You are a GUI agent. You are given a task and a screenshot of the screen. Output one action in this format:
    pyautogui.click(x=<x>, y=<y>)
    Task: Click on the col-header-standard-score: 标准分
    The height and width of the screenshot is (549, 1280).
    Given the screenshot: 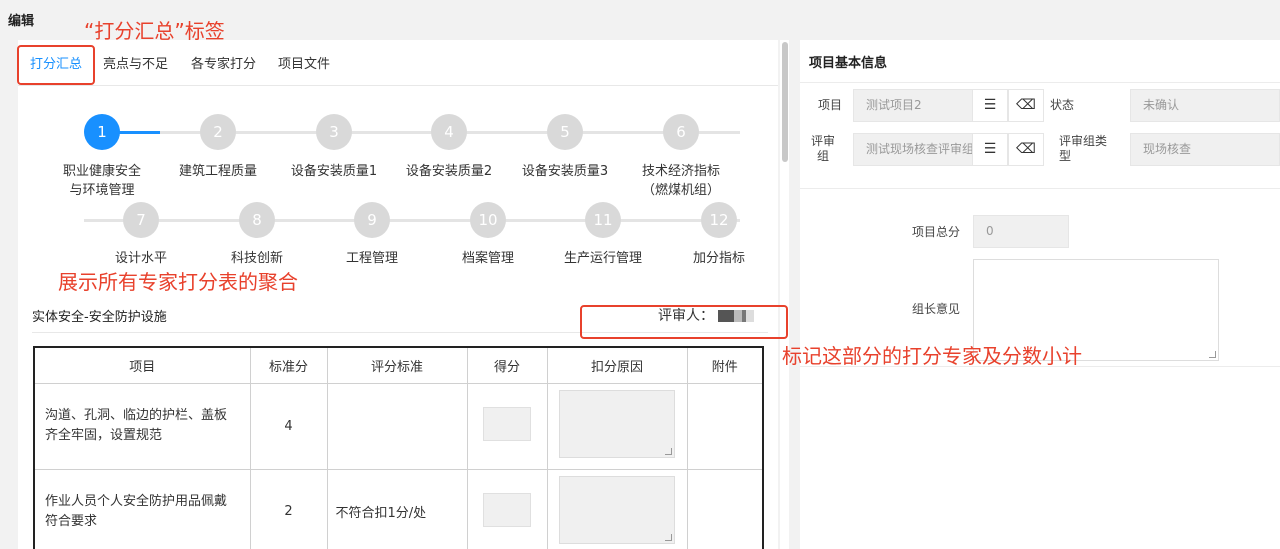 What is the action you would take?
    pyautogui.click(x=288, y=365)
    